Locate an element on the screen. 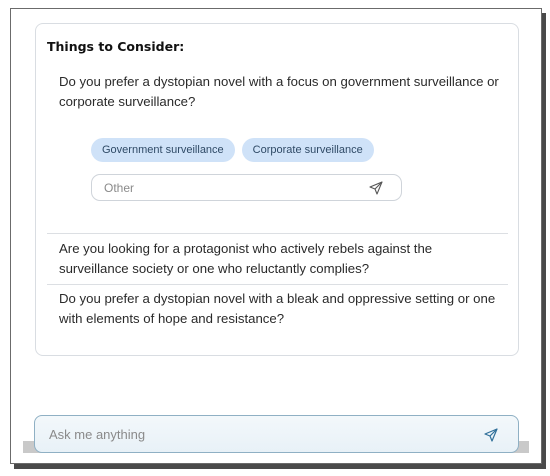  other-answer-field is located at coordinates (246, 187).